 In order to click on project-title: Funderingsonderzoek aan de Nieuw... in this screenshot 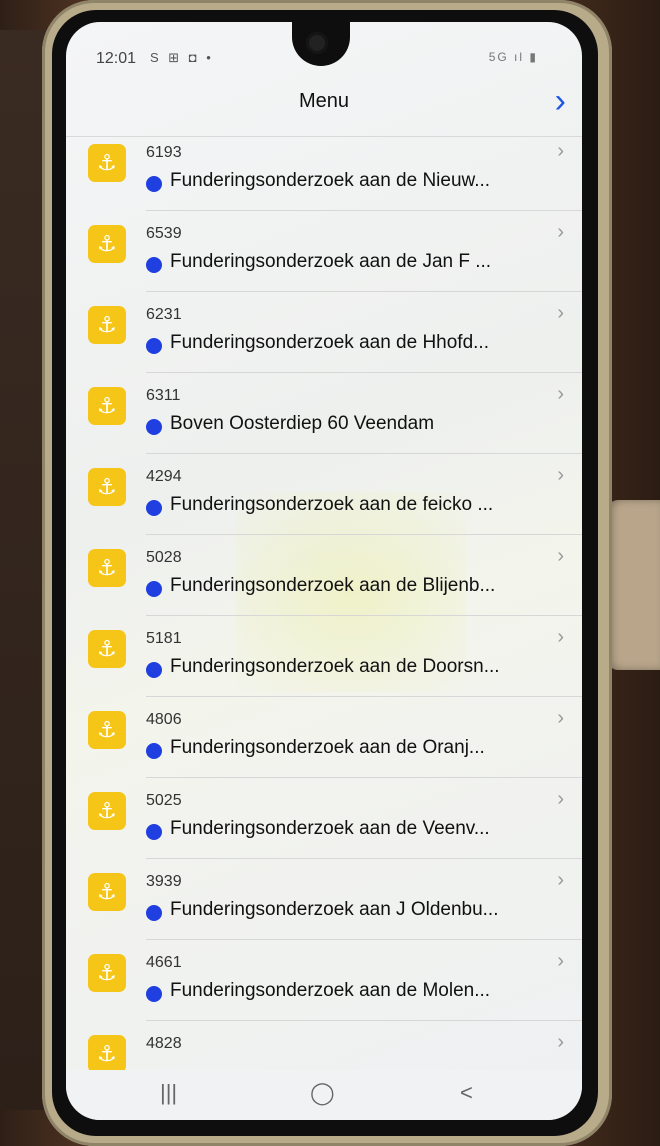, I will do `click(330, 180)`.